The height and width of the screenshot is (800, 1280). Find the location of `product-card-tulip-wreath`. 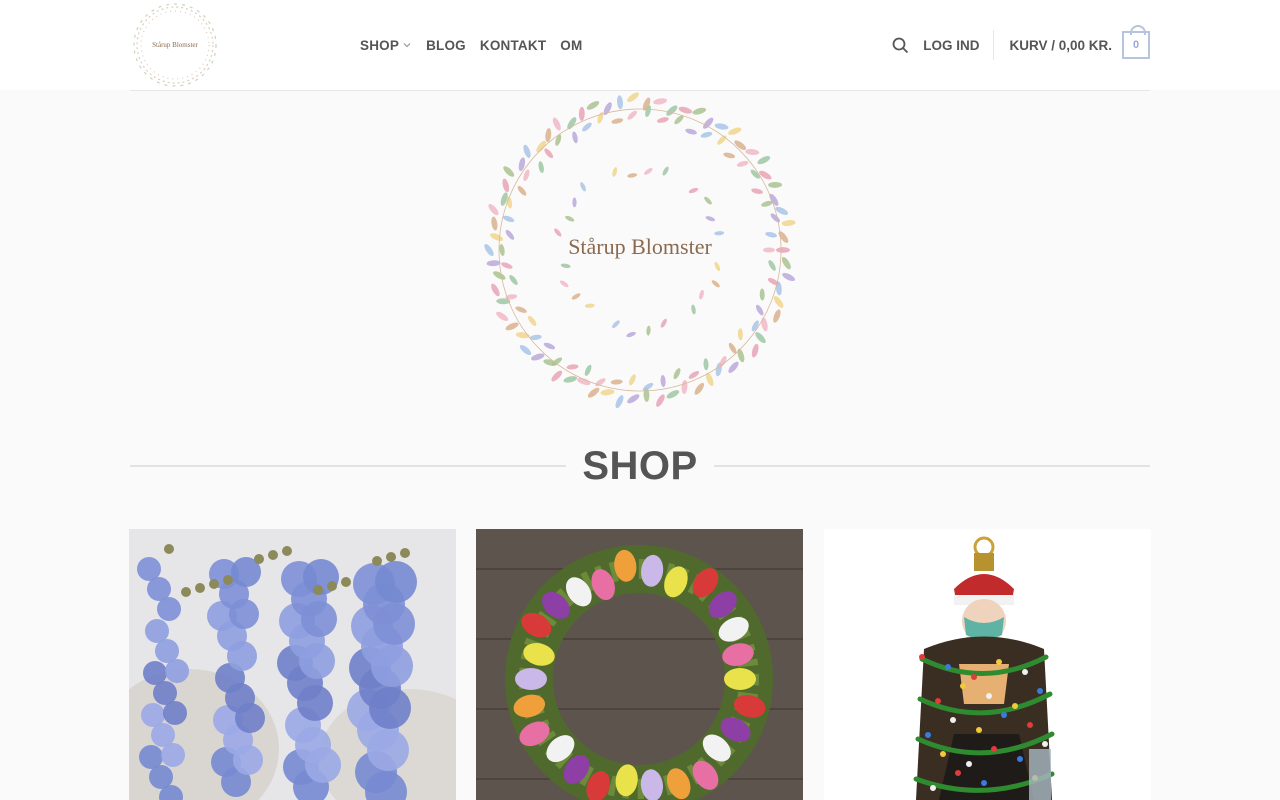

product-card-tulip-wreath is located at coordinates (639, 664).